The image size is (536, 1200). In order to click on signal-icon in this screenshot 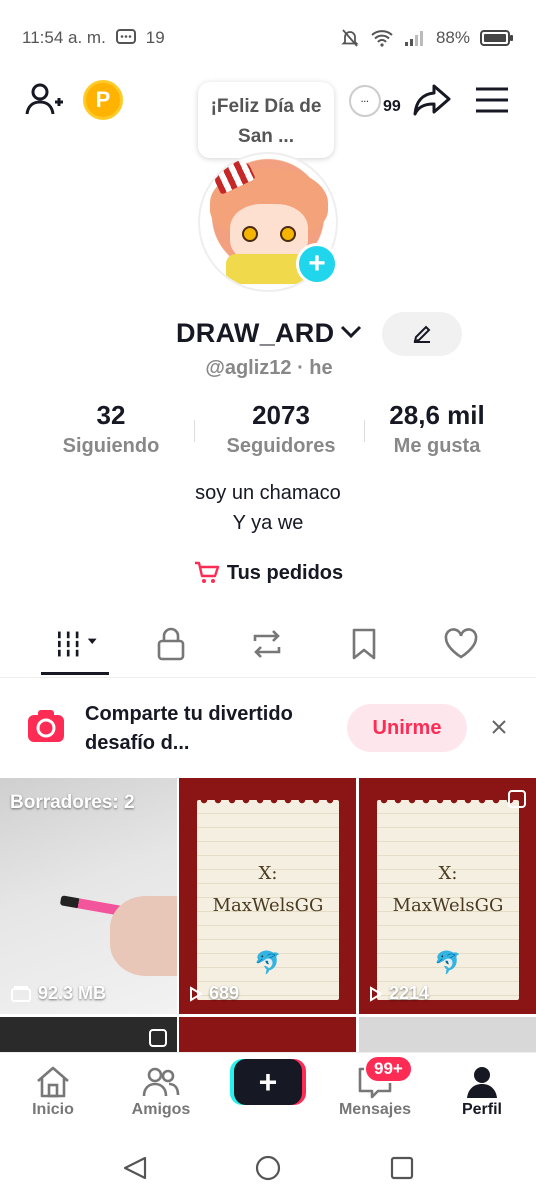, I will do `click(415, 38)`.